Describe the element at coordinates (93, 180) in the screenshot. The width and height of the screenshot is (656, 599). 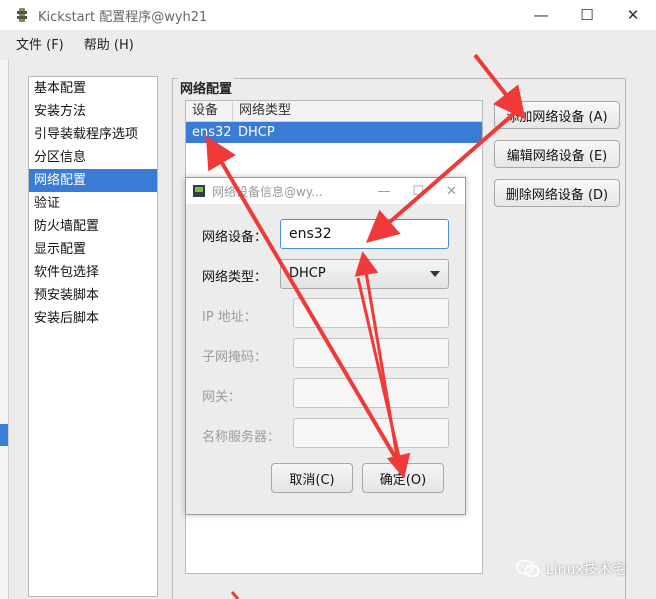
I see `sidebar-item: 网络配置` at that location.